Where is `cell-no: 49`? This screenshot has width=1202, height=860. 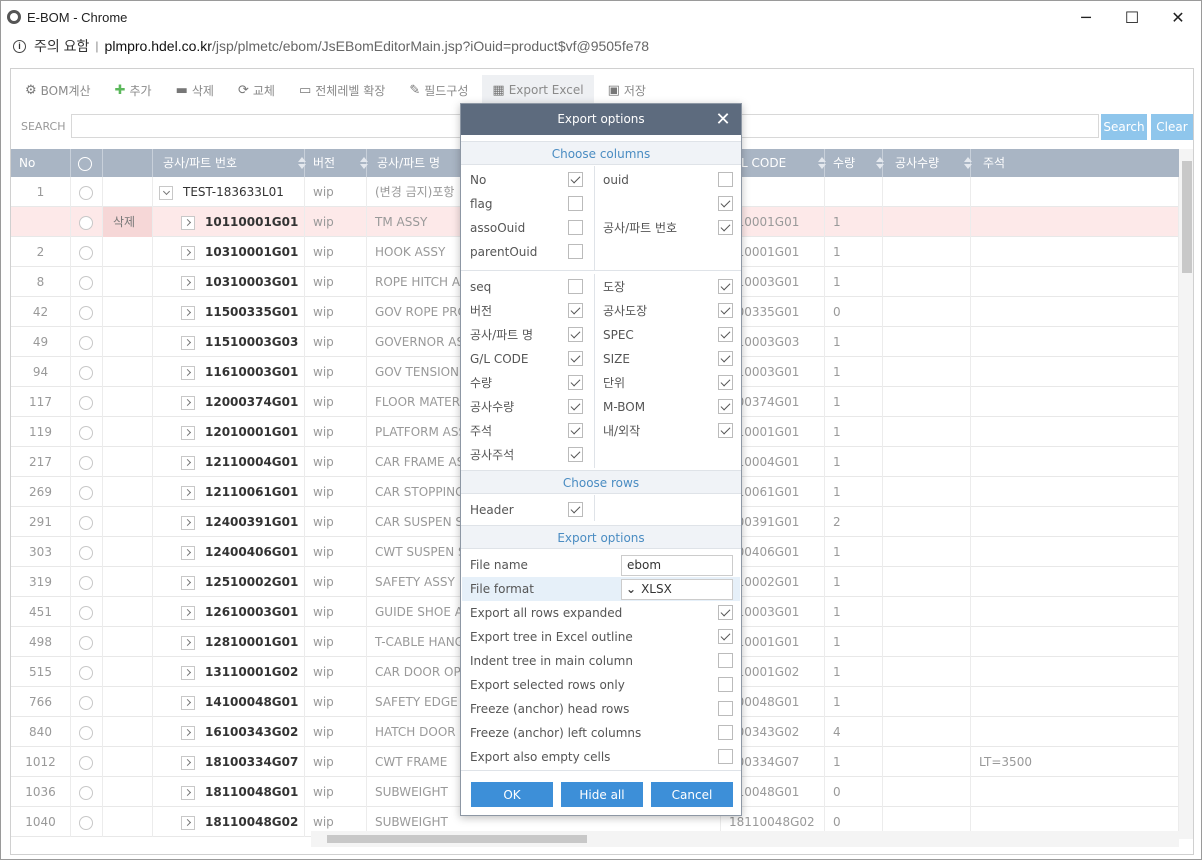
cell-no: 49 is located at coordinates (41, 342).